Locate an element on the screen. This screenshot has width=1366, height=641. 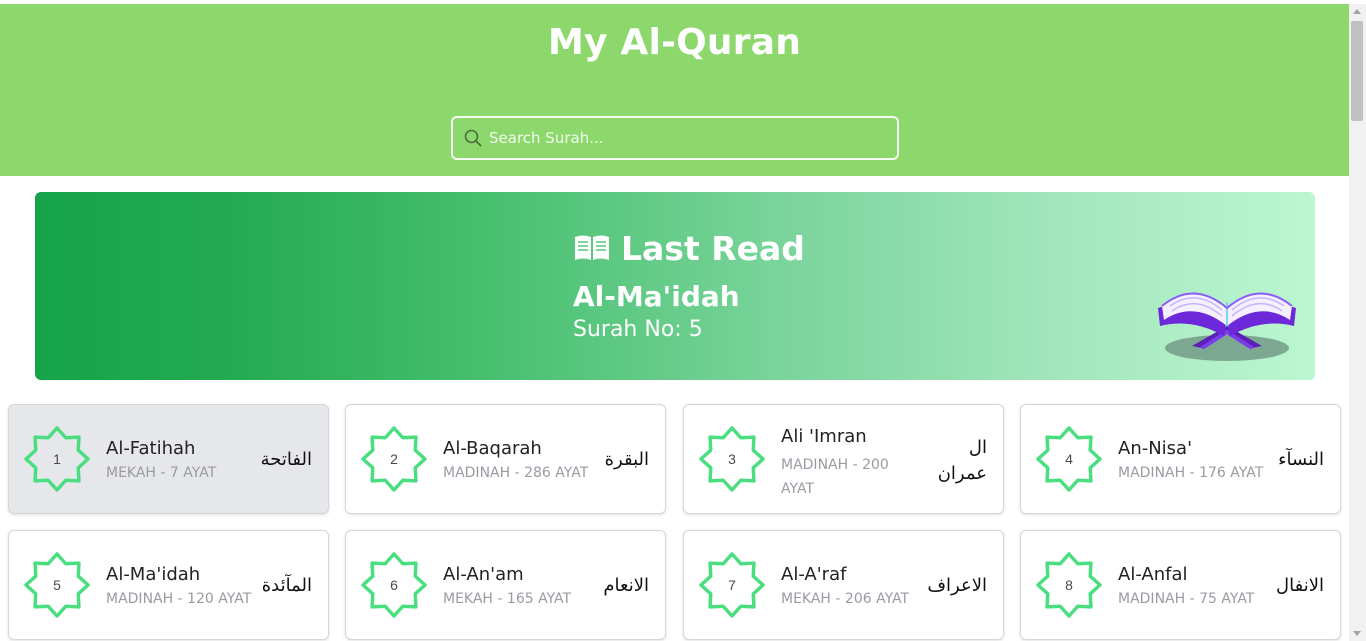
search-input is located at coordinates (689, 138).